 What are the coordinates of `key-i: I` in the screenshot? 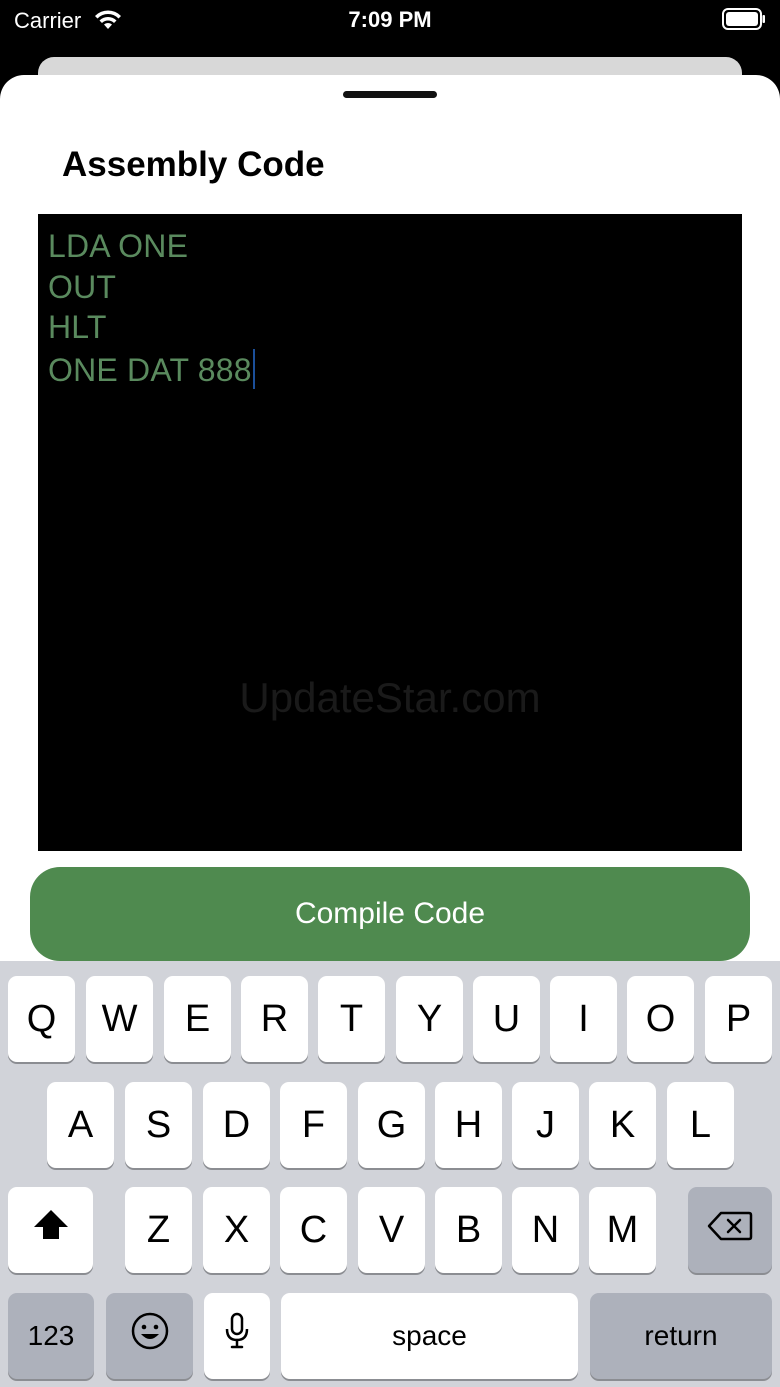 It's located at (583, 1019).